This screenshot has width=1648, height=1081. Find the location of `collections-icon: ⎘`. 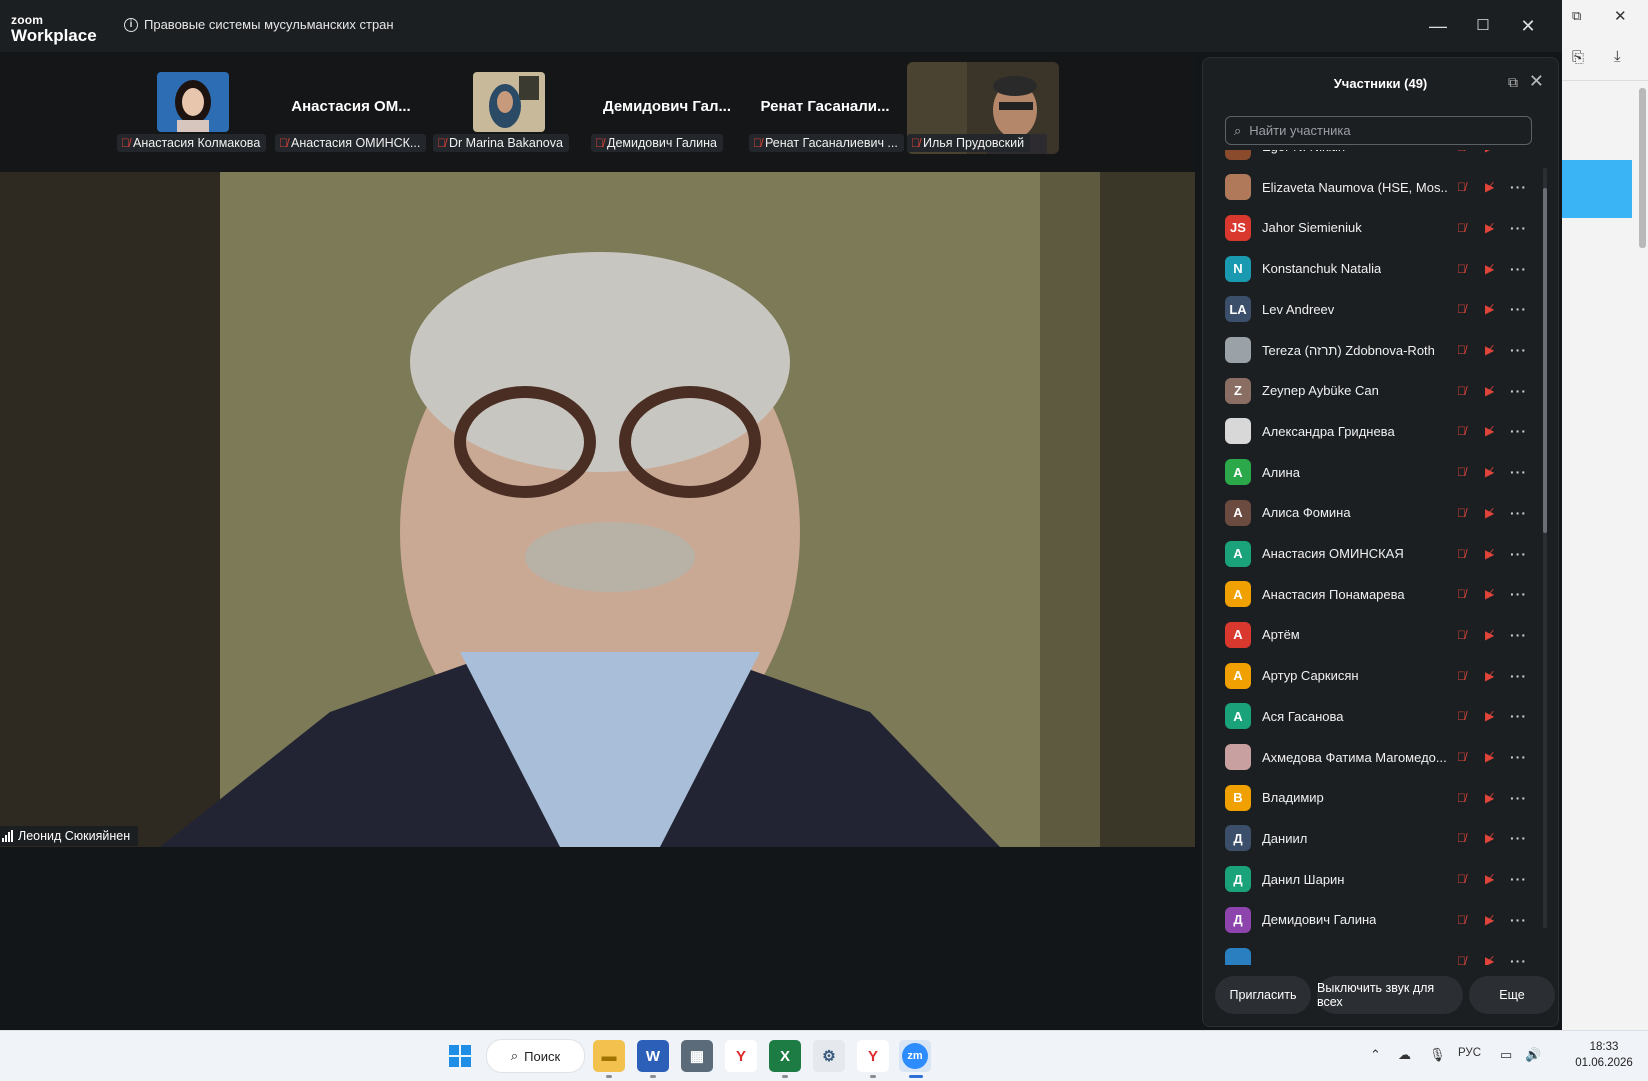

collections-icon: ⎘ is located at coordinates (1578, 57).